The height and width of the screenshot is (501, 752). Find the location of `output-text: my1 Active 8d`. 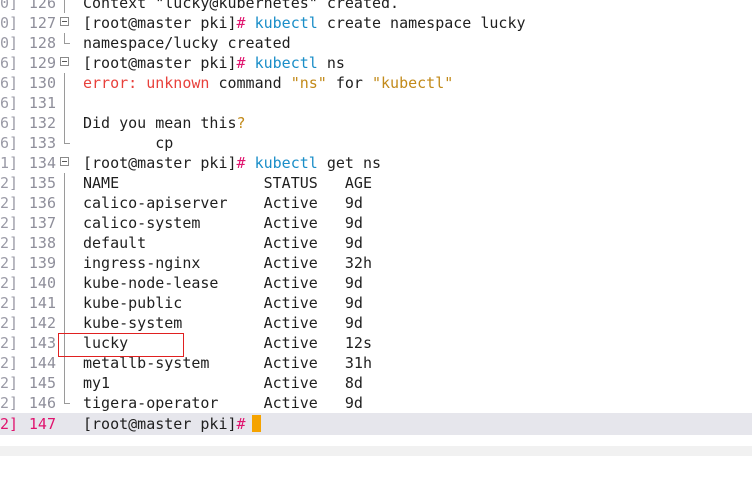

output-text: my1 Active 8d is located at coordinates (223, 383).